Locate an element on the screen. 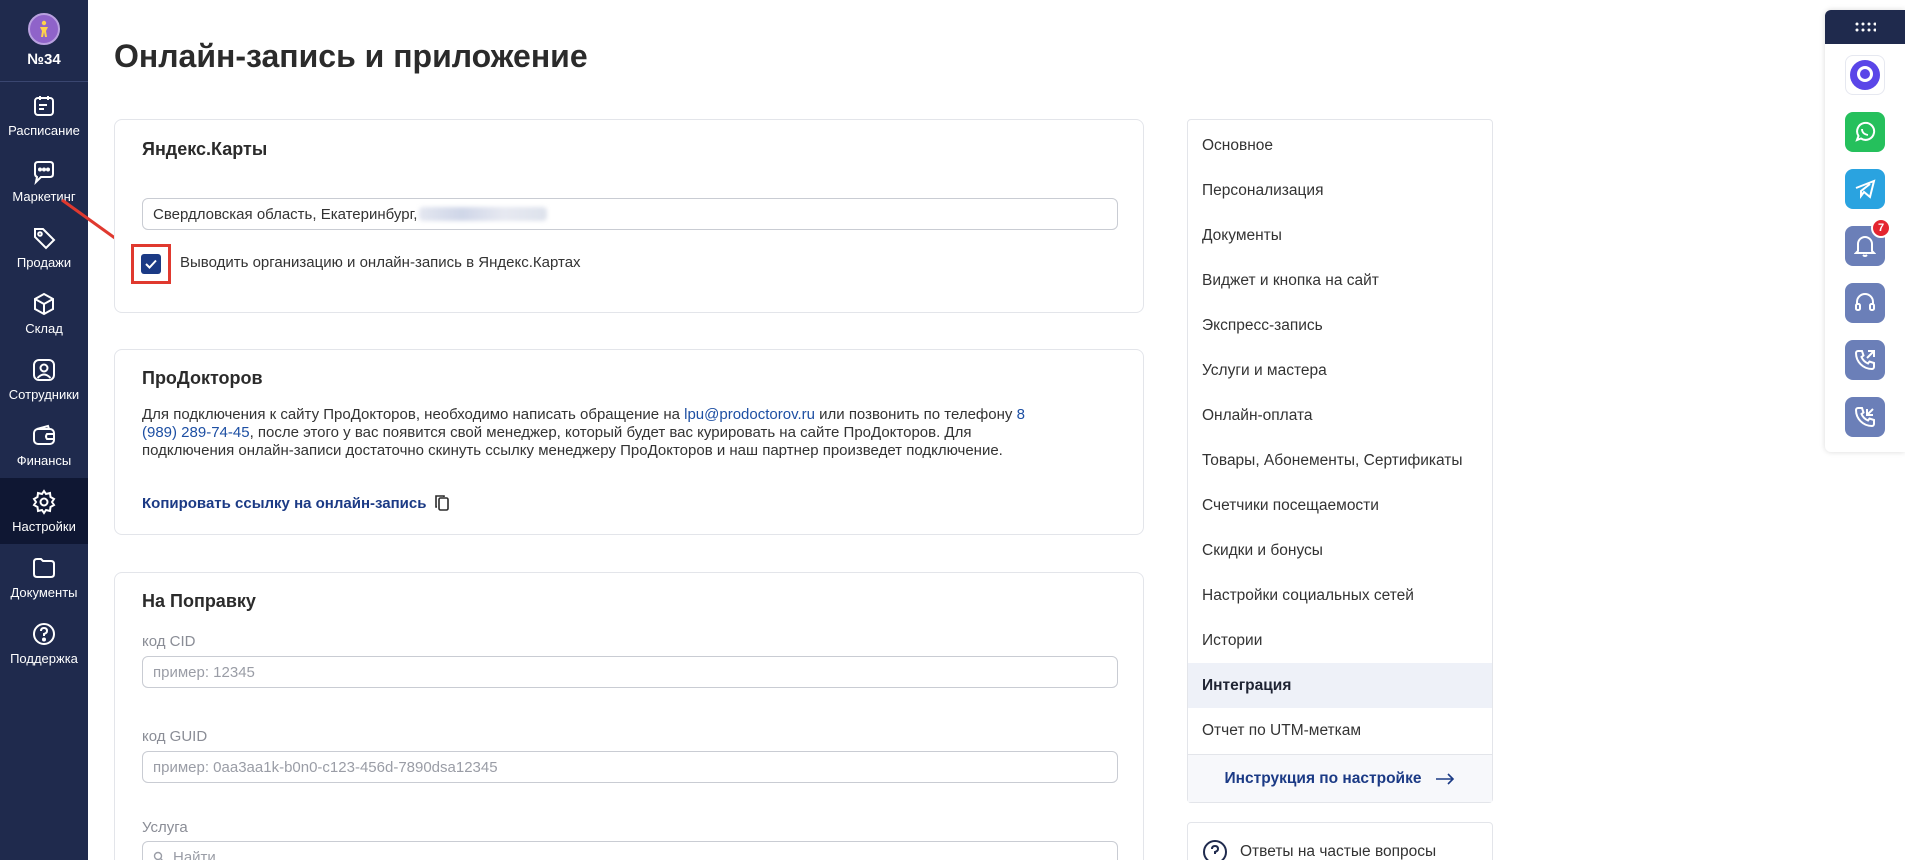 This screenshot has width=1905, height=860. show-in-yandex-checkbox is located at coordinates (151, 264).